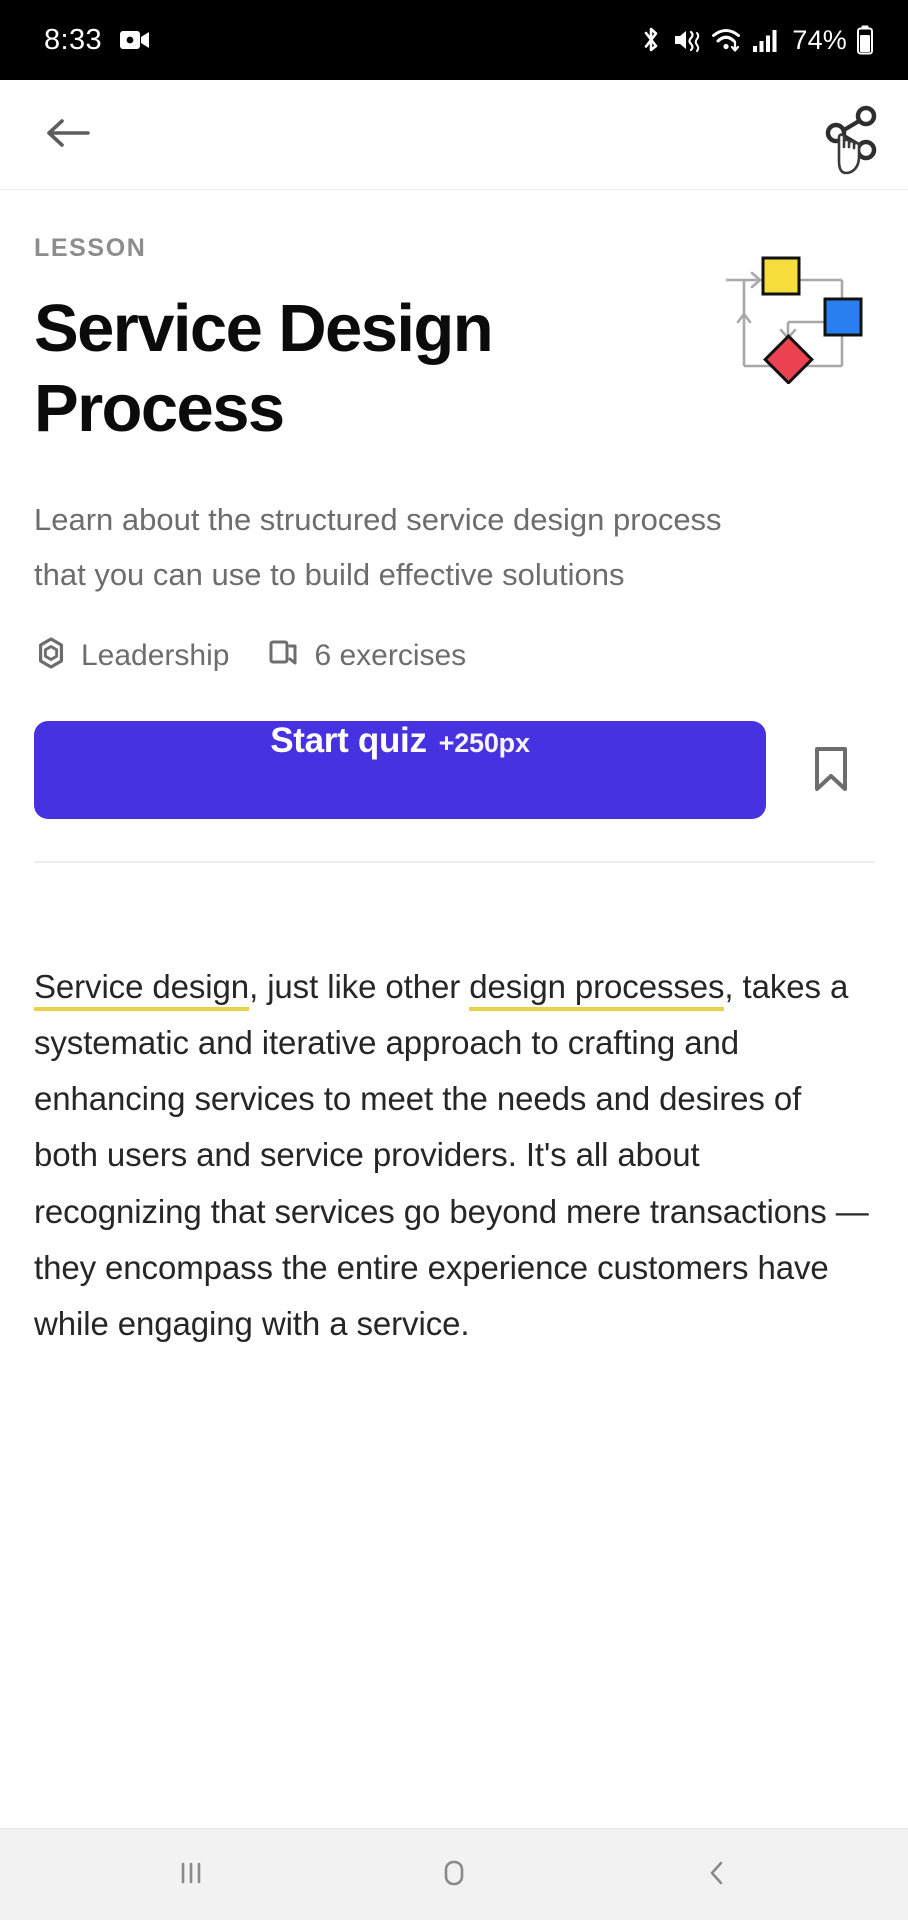  Describe the element at coordinates (865, 40) in the screenshot. I see `battery-icon` at that location.